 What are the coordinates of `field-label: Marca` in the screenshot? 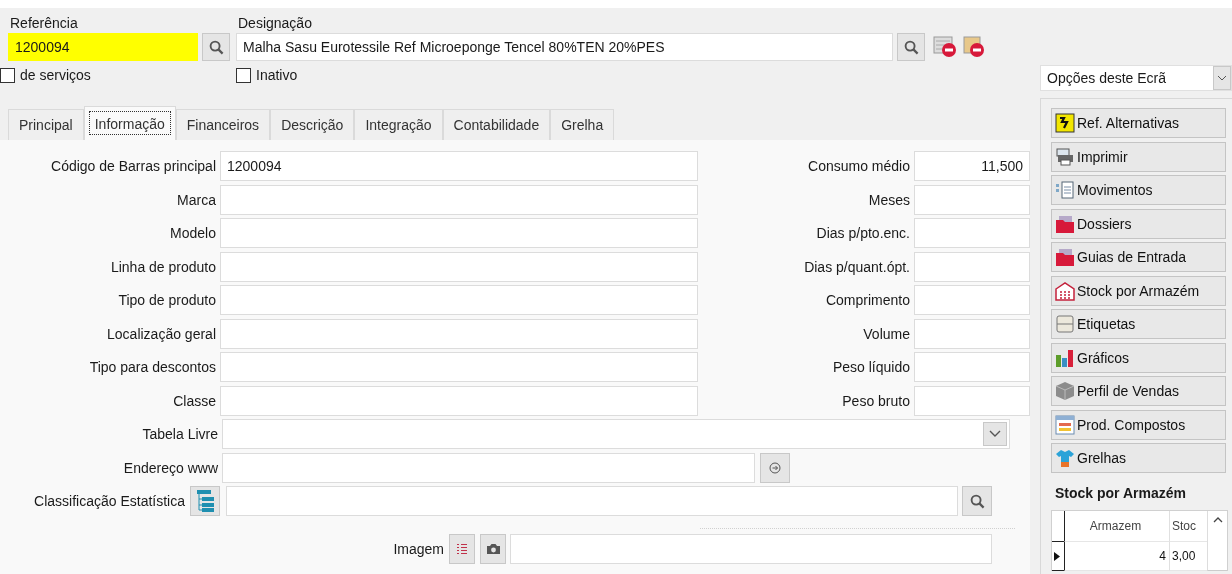 It's located at (196, 199).